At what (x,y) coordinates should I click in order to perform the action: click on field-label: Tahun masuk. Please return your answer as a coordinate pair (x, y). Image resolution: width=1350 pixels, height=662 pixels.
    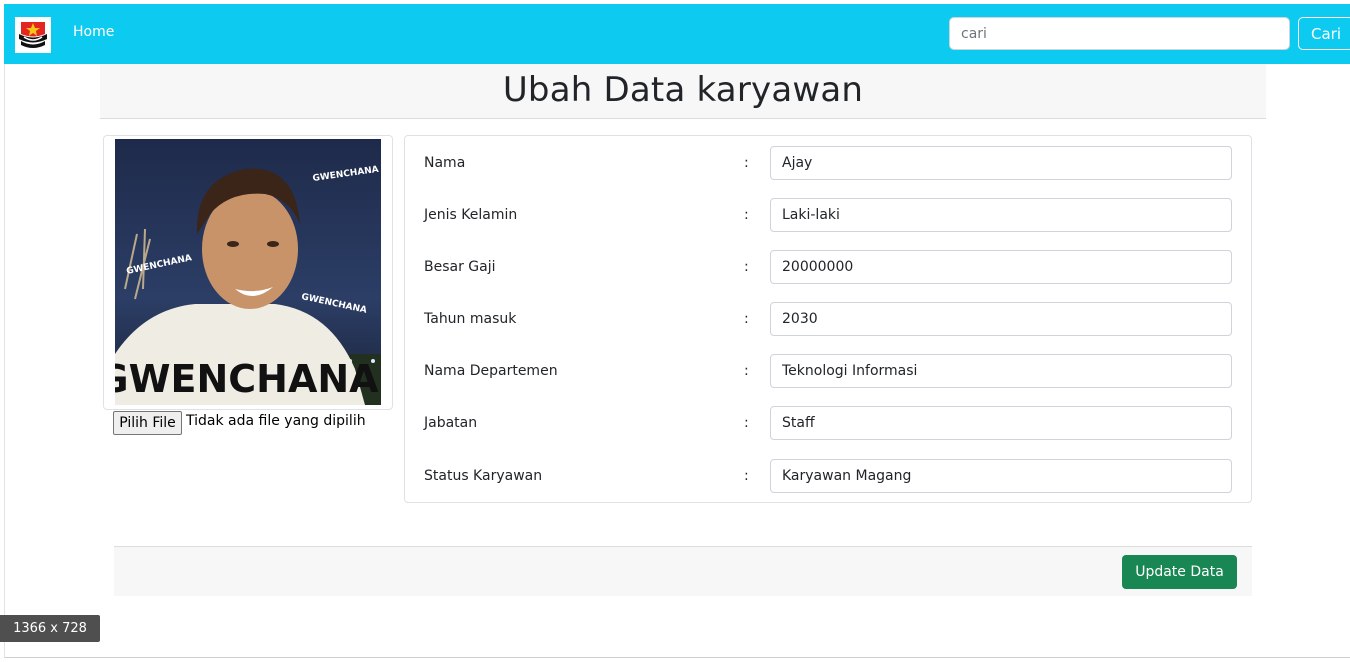
    Looking at the image, I should click on (470, 319).